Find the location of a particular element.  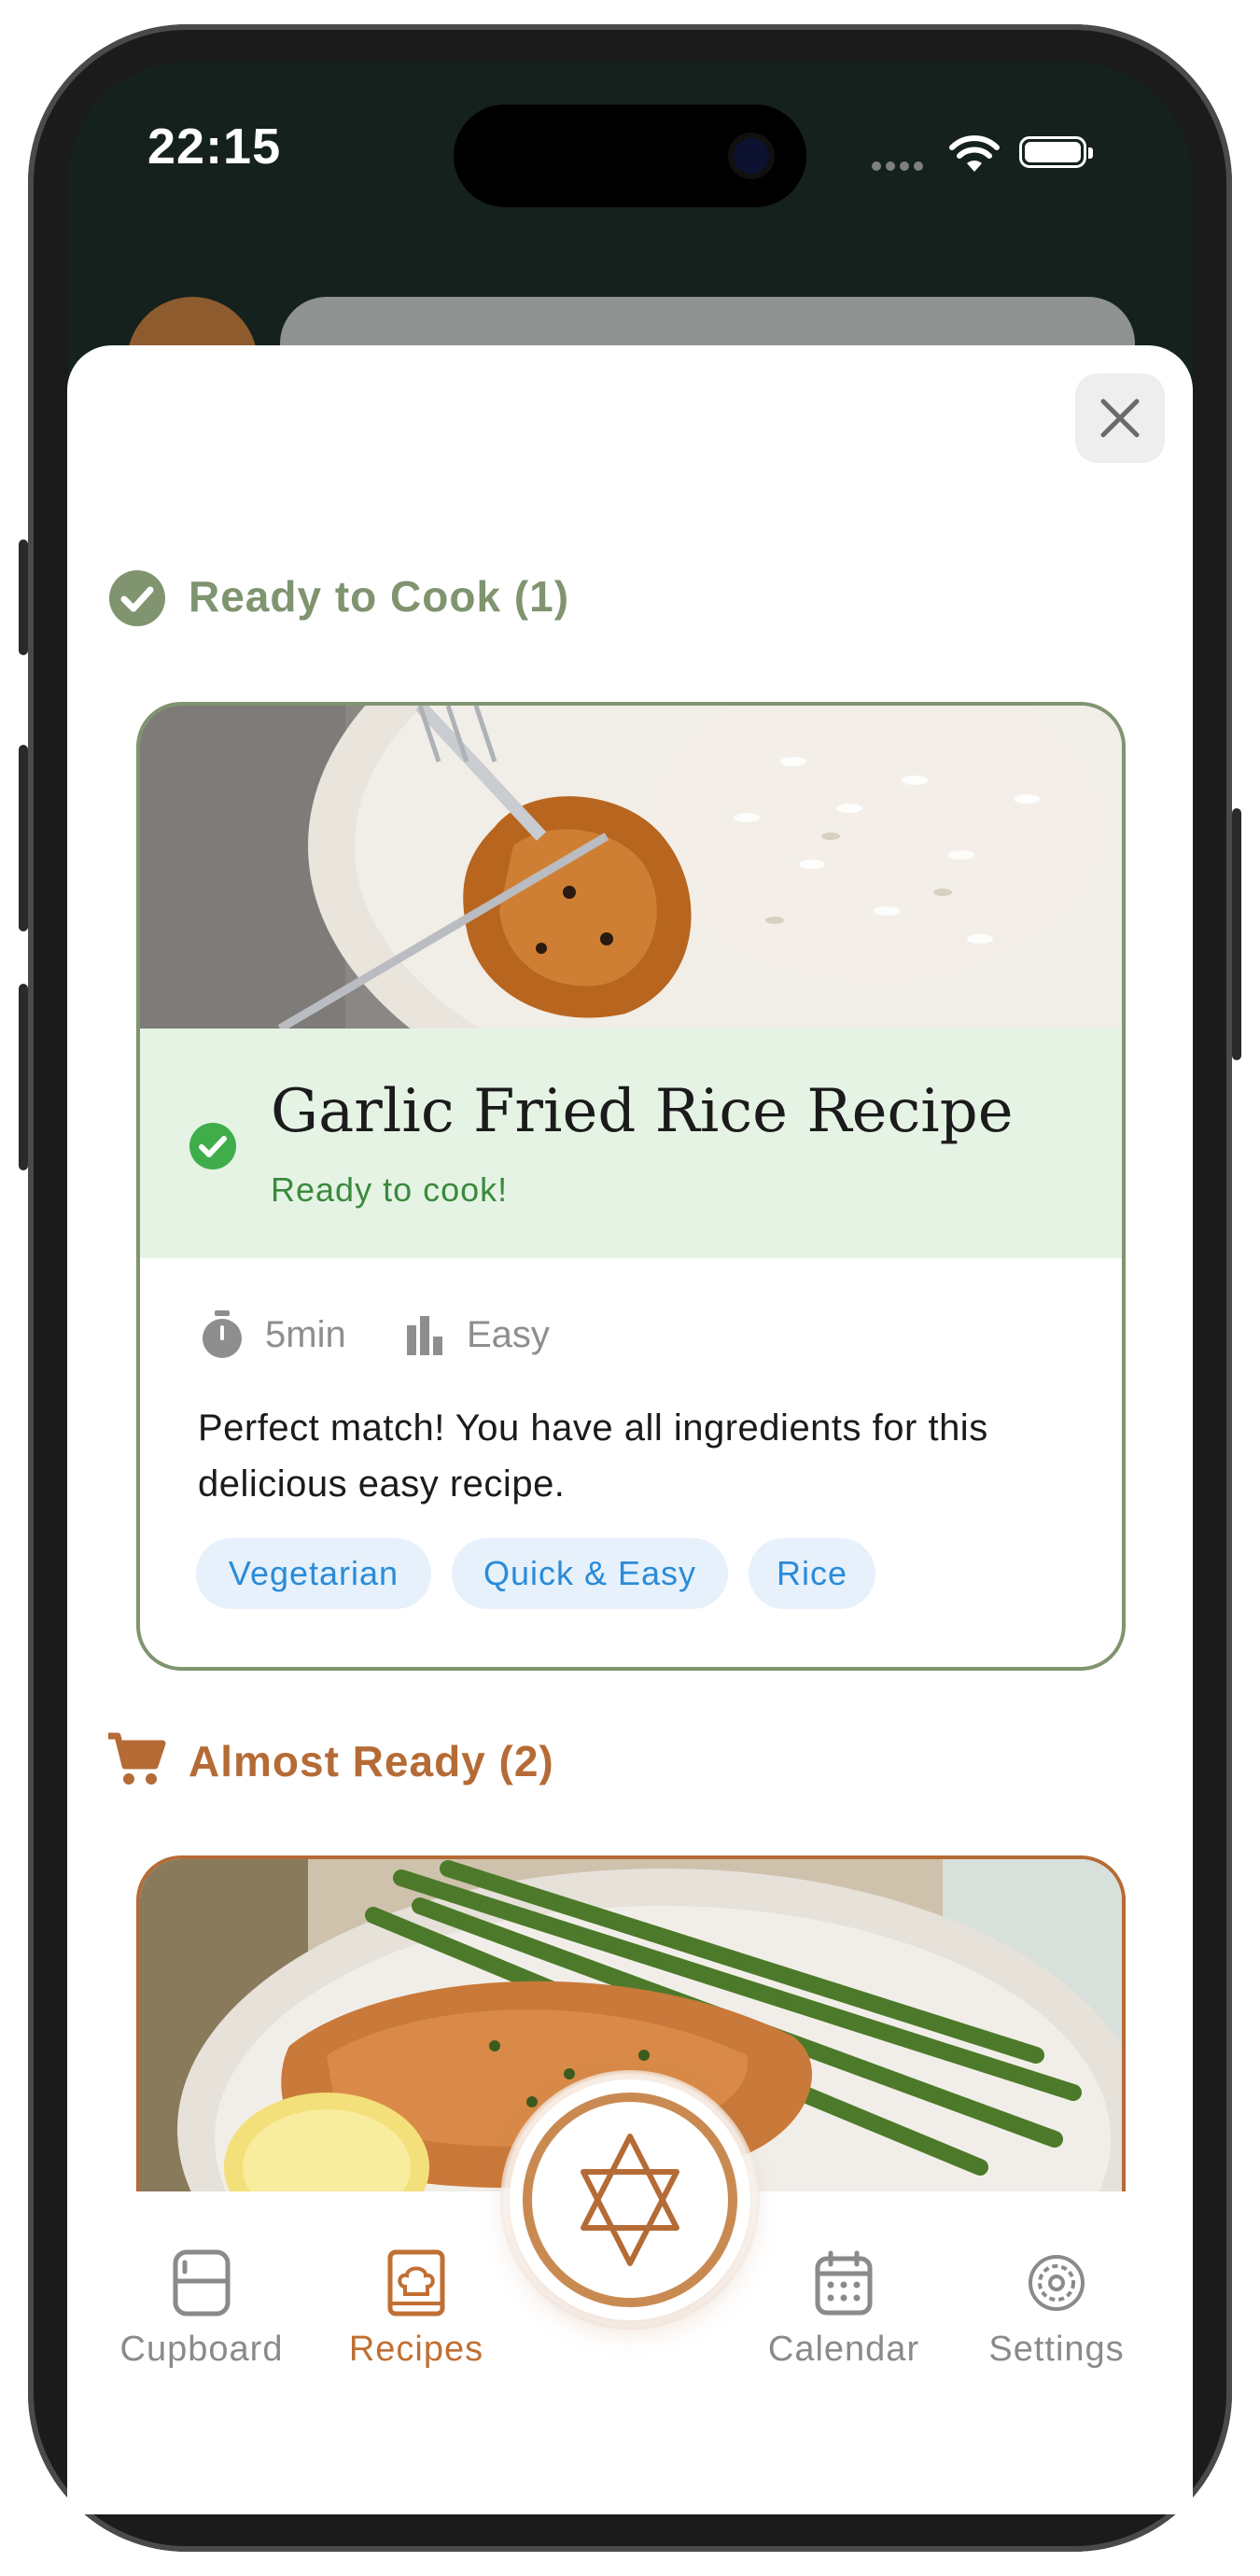

star-logo-icon is located at coordinates (630, 2200).